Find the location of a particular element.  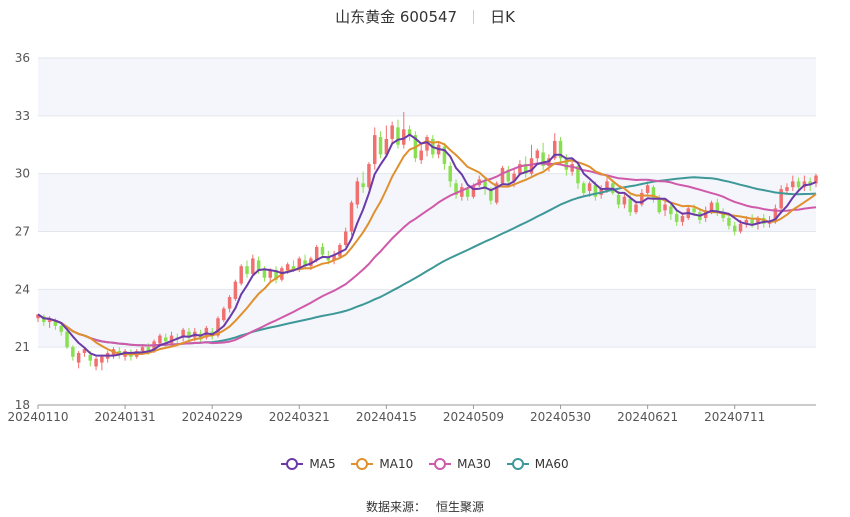

y-tick-label: 21 is located at coordinates (22, 347).